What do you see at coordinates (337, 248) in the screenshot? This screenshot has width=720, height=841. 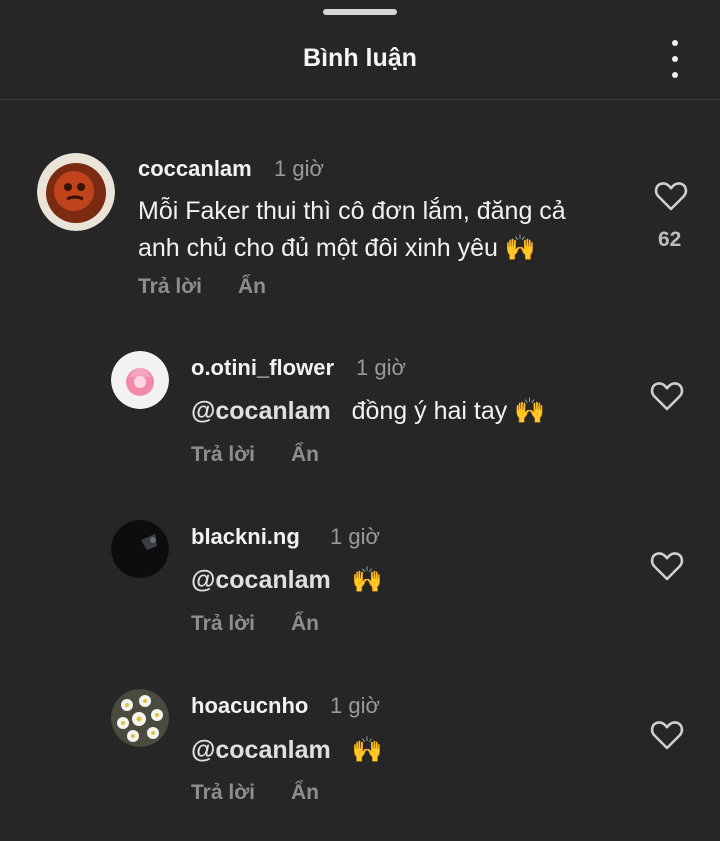 I see `comment-text-line: anh chủ cho đủ một đôi xinh yêu 🙌` at bounding box center [337, 248].